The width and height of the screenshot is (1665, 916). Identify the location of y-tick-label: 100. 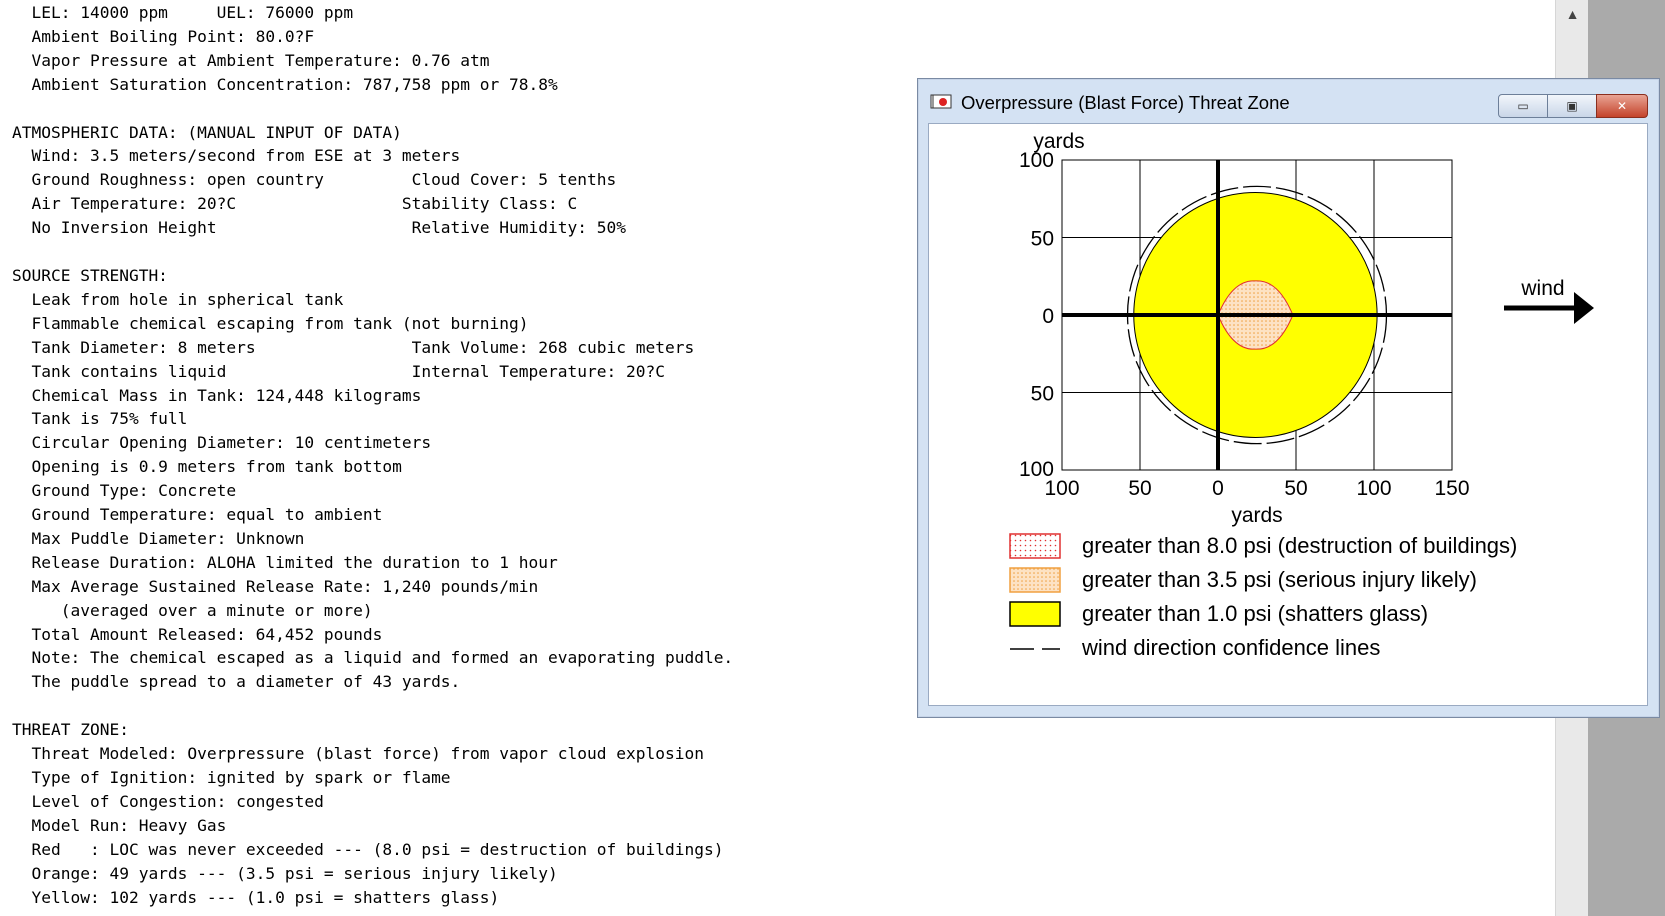
(1036, 469).